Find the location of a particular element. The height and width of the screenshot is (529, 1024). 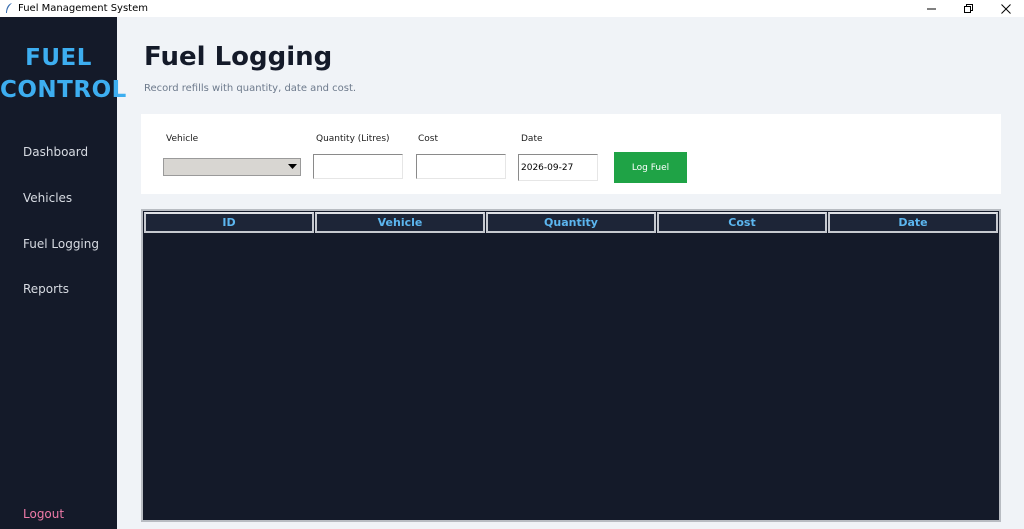

dropdown-arrow-icon is located at coordinates (292, 167).